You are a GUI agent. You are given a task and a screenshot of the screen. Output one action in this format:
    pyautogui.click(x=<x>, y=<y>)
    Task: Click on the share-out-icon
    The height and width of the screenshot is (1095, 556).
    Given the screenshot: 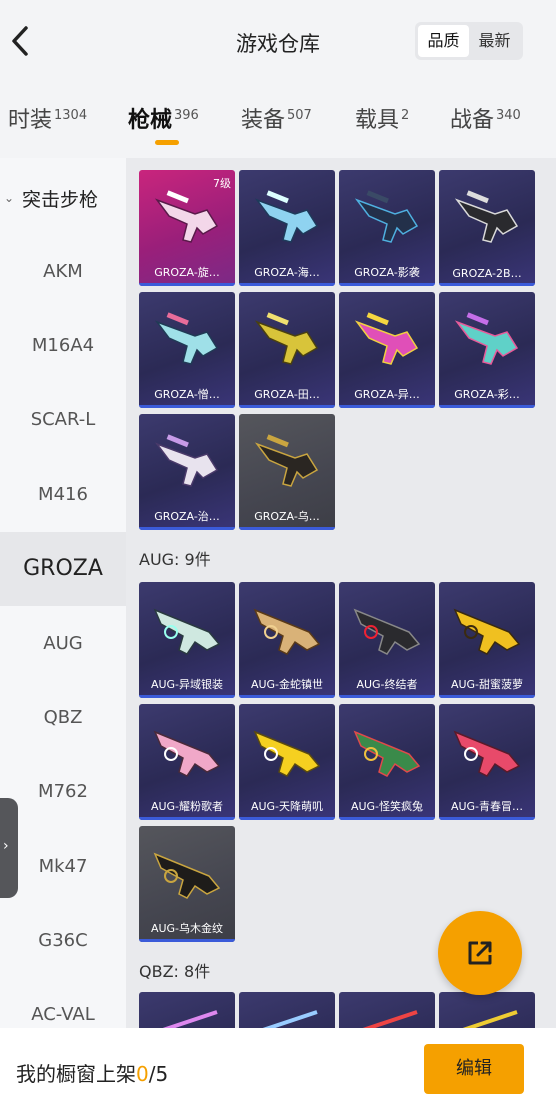 What is the action you would take?
    pyautogui.click(x=480, y=953)
    